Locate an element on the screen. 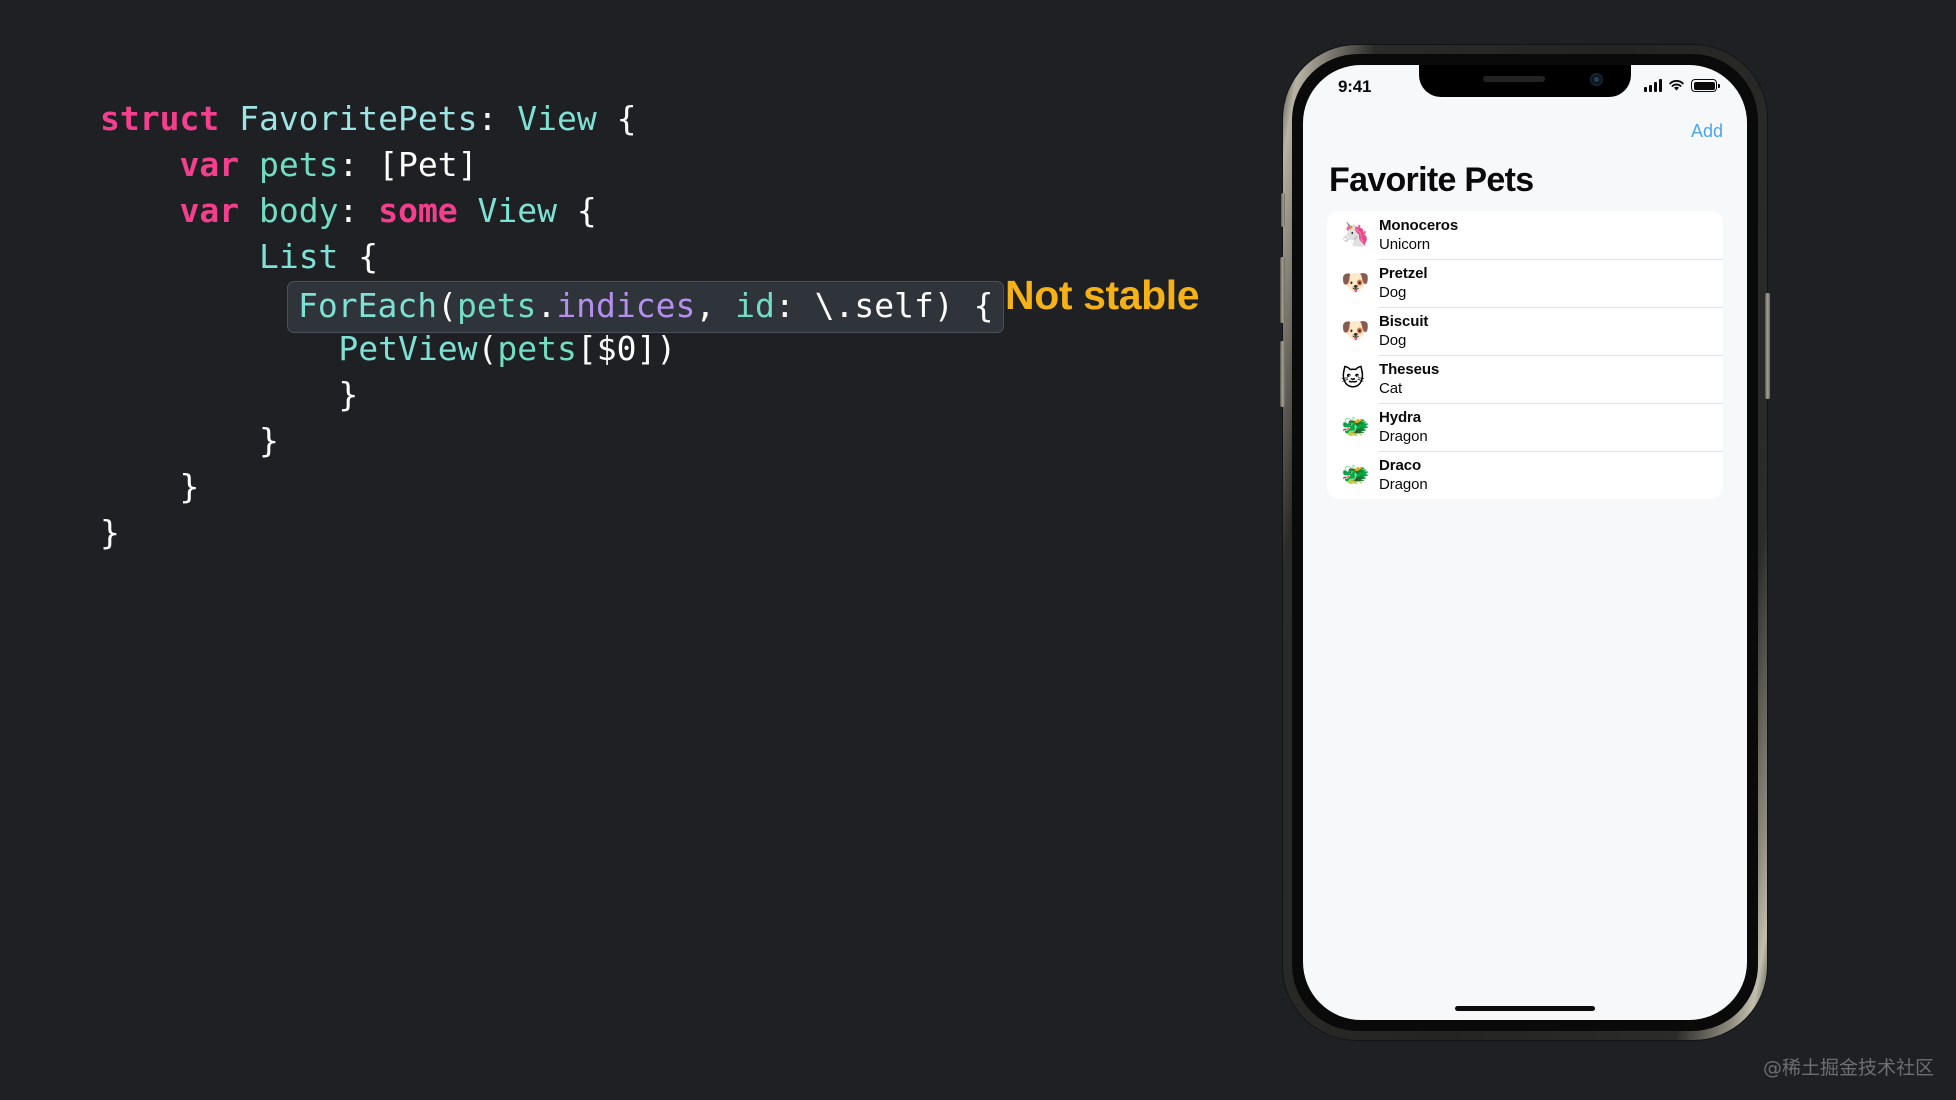 The image size is (1956, 1100). wifi-icon is located at coordinates (1676, 85).